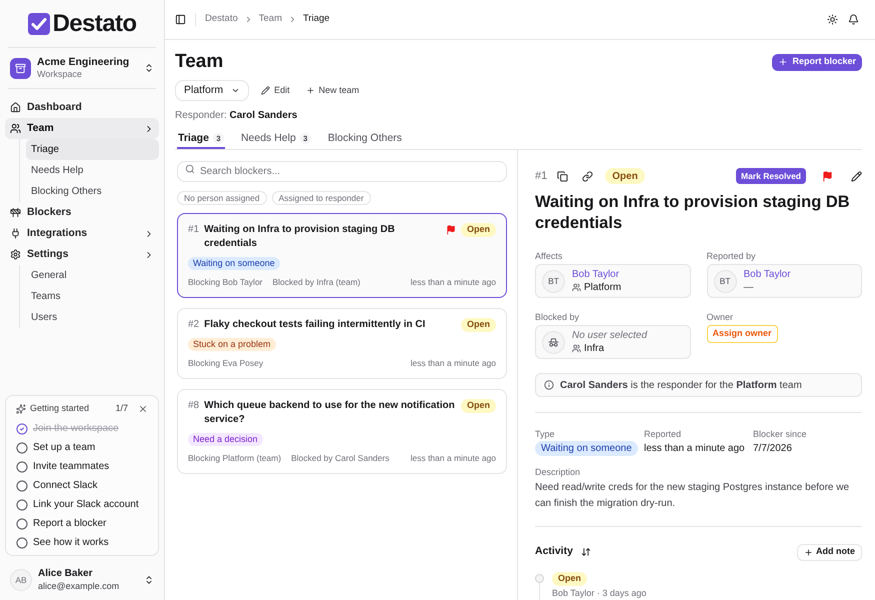  I want to click on text-button: New team, so click(333, 91).